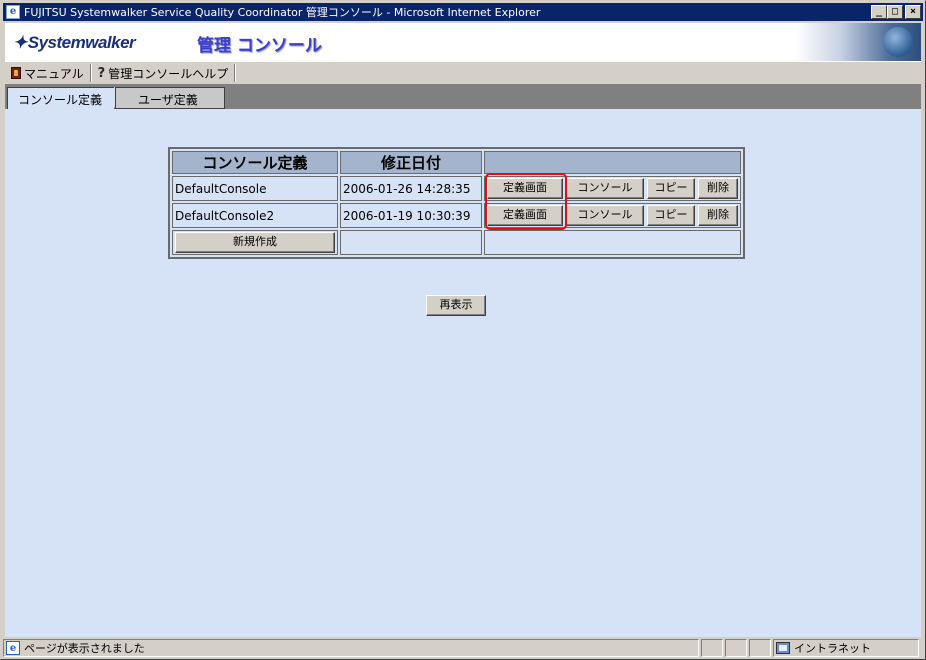 Image resolution: width=926 pixels, height=660 pixels. Describe the element at coordinates (456, 305) in the screenshot. I see `refresh-button: 再表示` at that location.